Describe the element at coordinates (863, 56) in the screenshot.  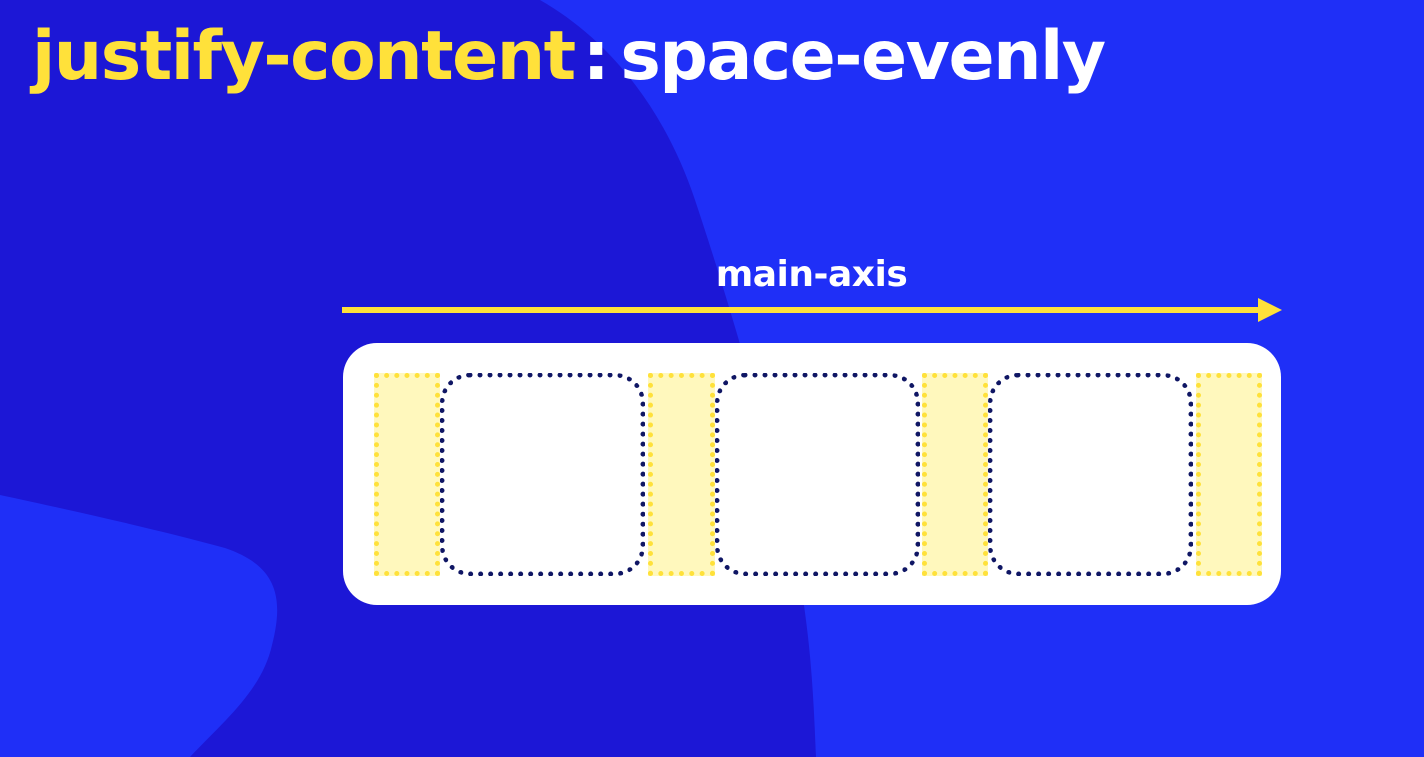
I see `property-value: space-evenly` at that location.